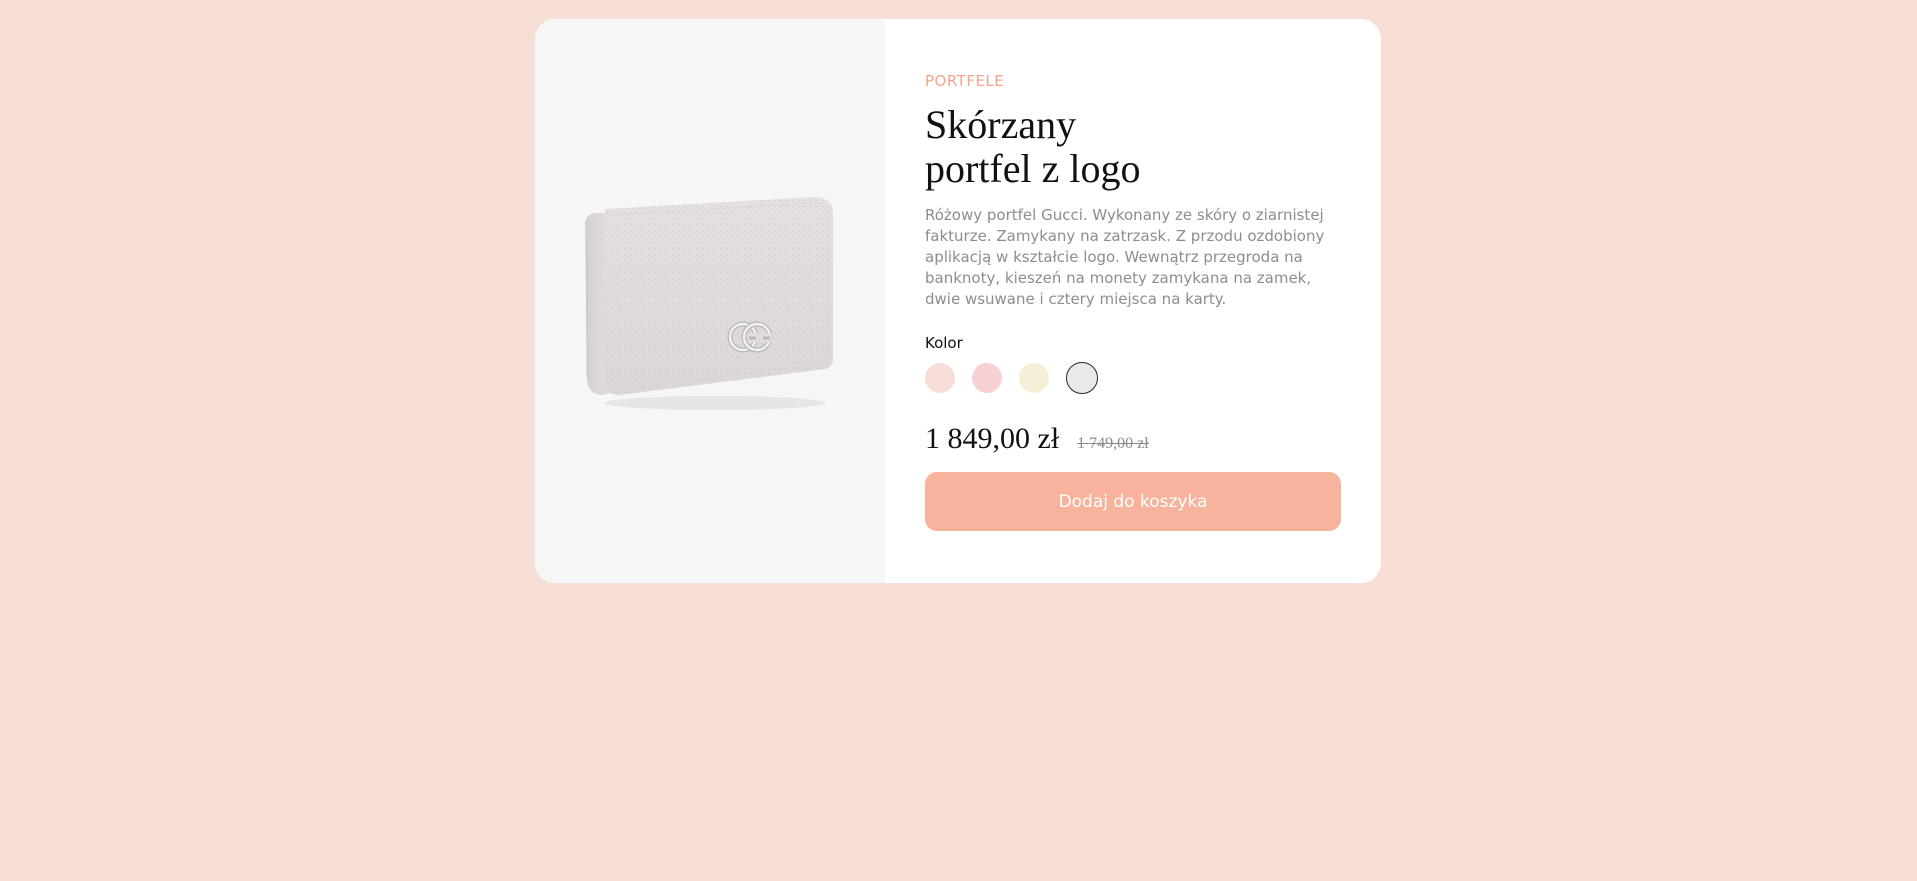 Image resolution: width=1917 pixels, height=881 pixels. What do you see at coordinates (1133, 501) in the screenshot?
I see `add-to-cart-button: Dodaj do koszyka` at bounding box center [1133, 501].